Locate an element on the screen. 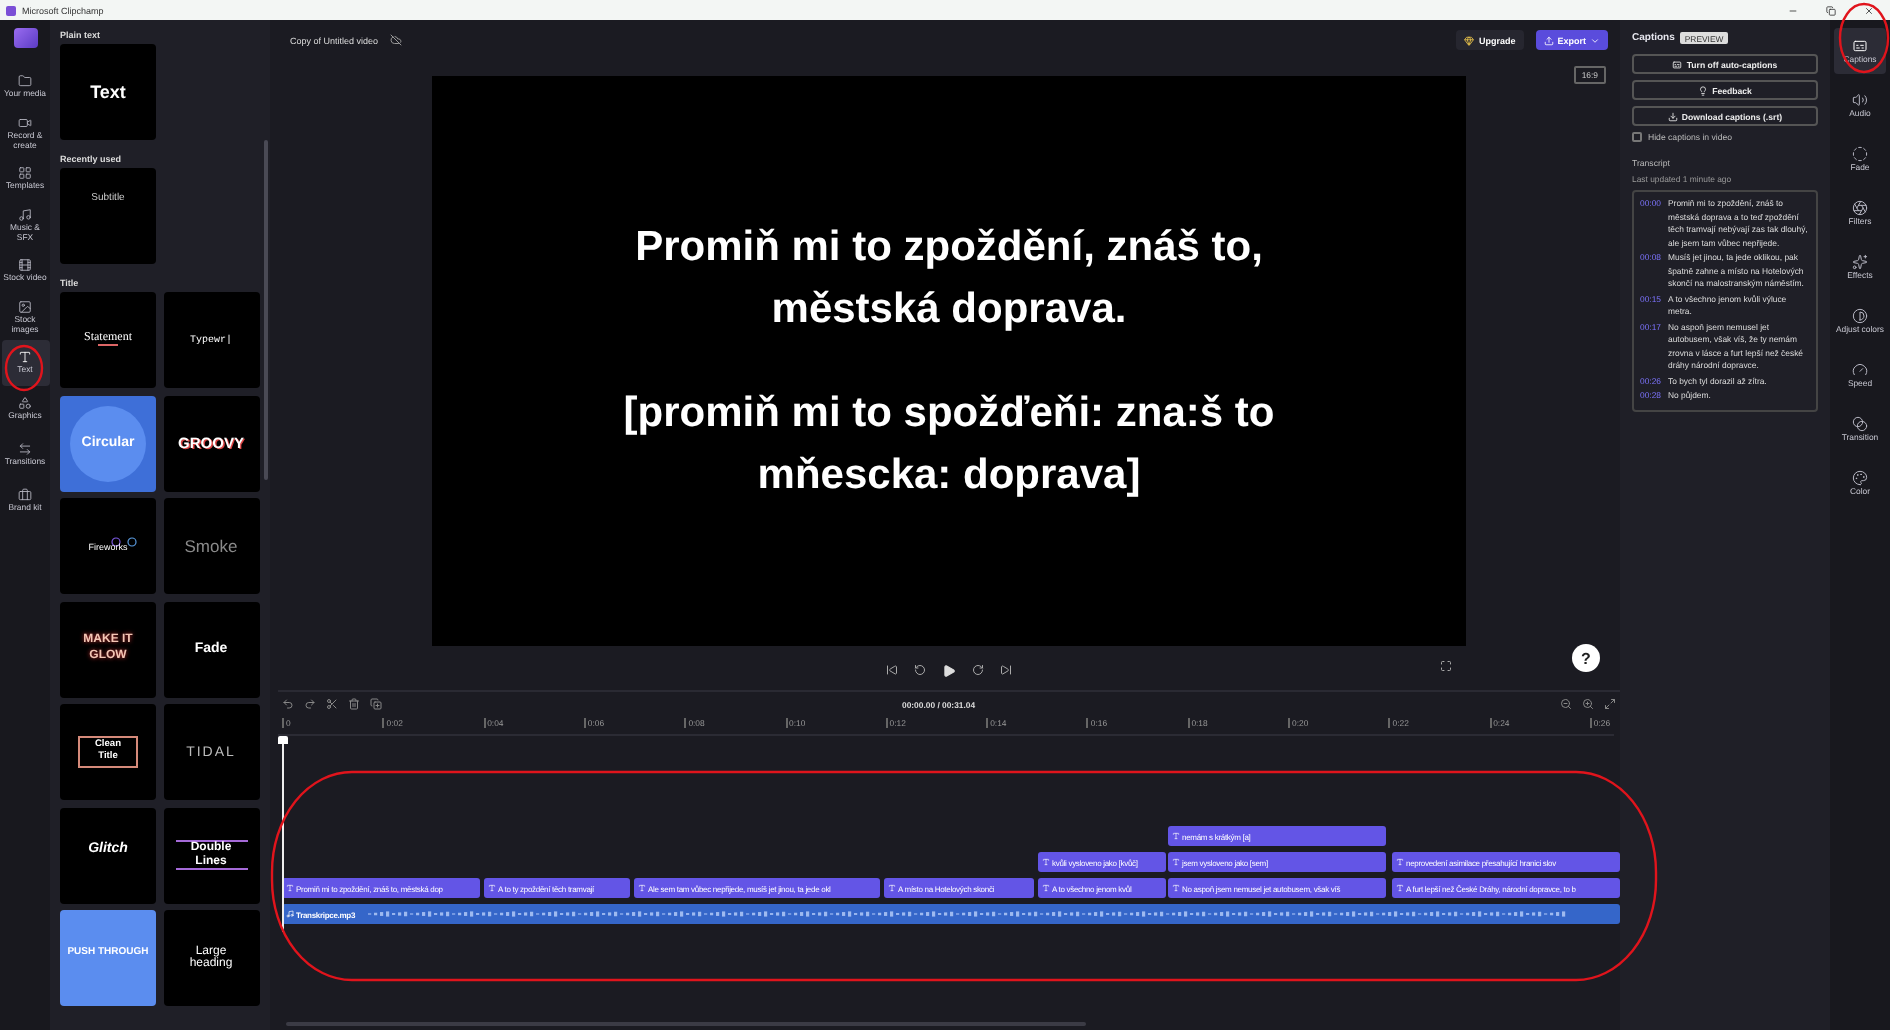 Image resolution: width=1890 pixels, height=1030 pixels. card-title: Smoke is located at coordinates (211, 546).